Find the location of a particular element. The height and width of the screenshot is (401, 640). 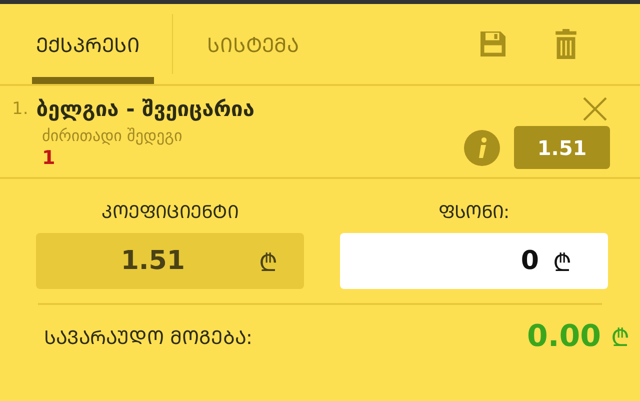

trash-icon is located at coordinates (566, 44).